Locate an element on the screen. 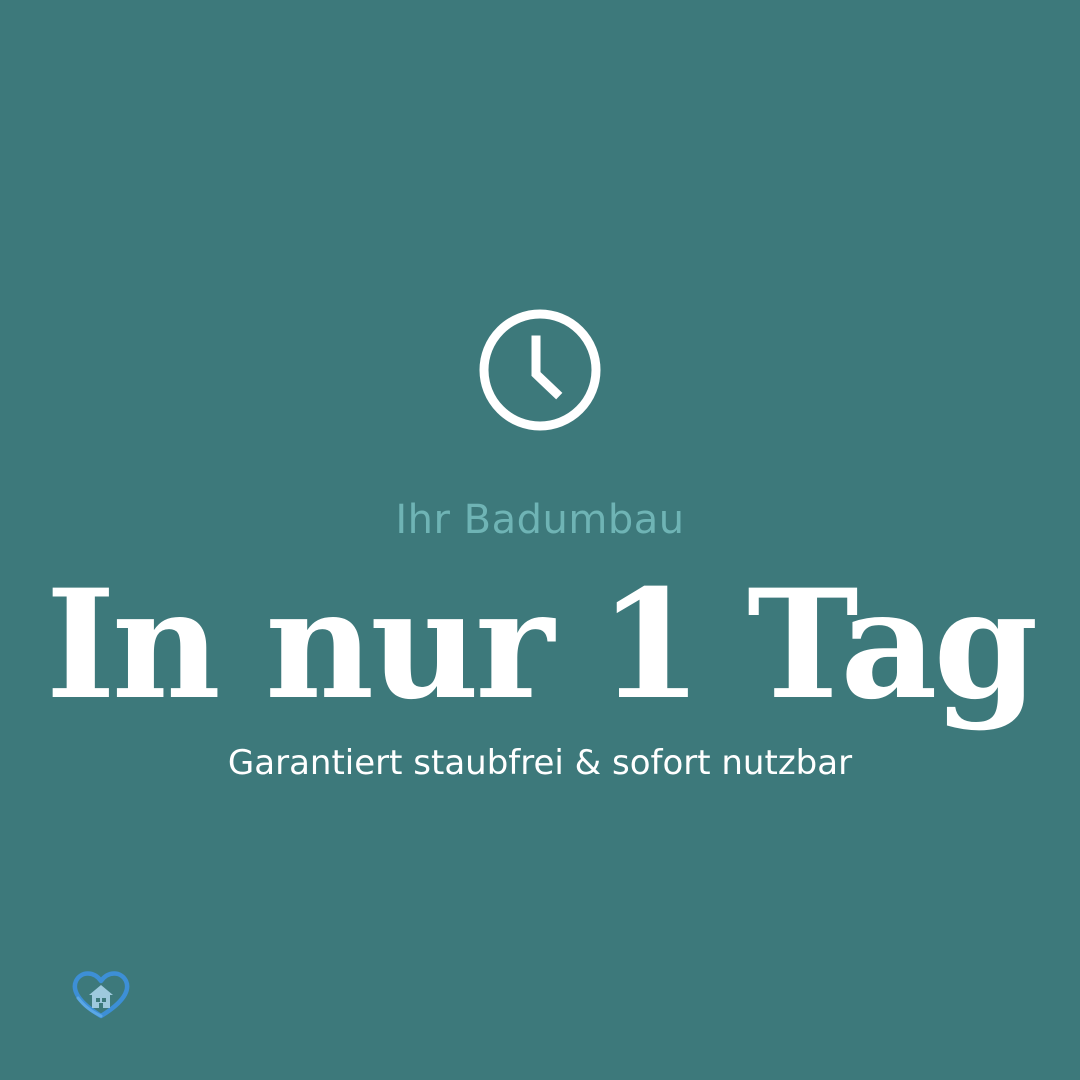 The width and height of the screenshot is (1080, 1080). headline: In nur 1 Tag is located at coordinates (542, 645).